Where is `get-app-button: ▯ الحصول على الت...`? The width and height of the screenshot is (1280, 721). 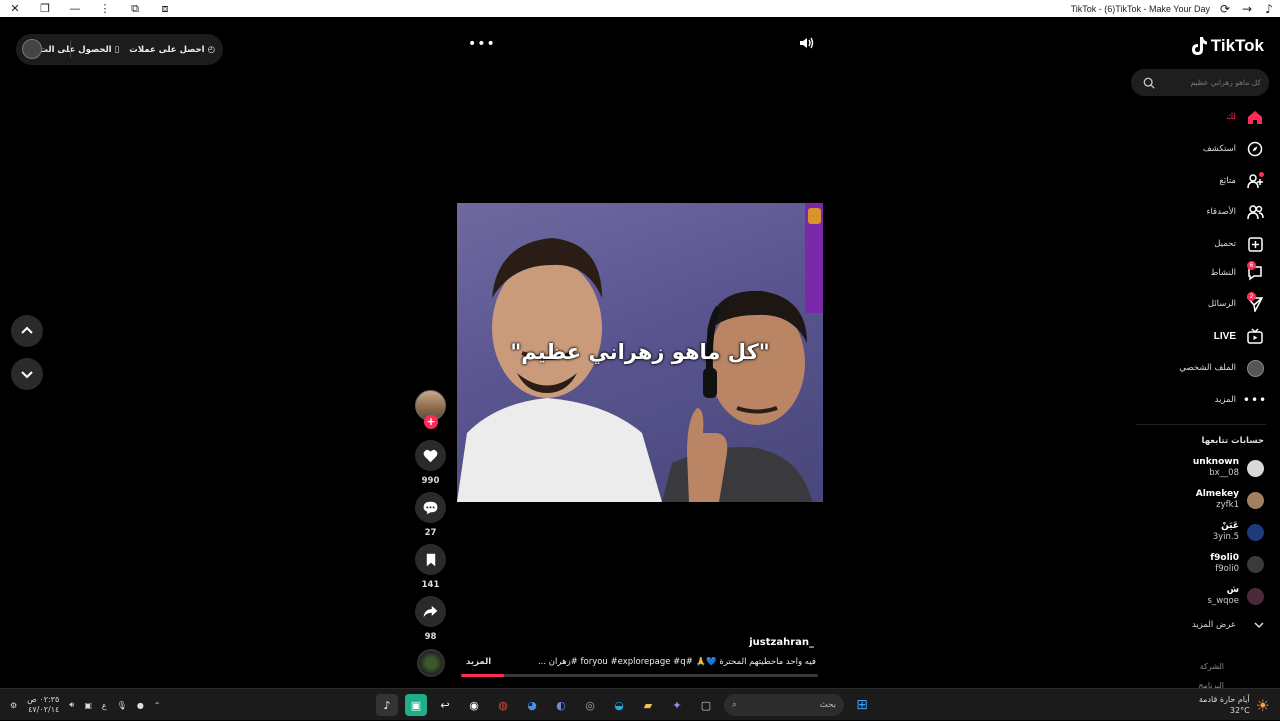
get-app-button: ▯ الحصول على الت... is located at coordinates (75, 50).